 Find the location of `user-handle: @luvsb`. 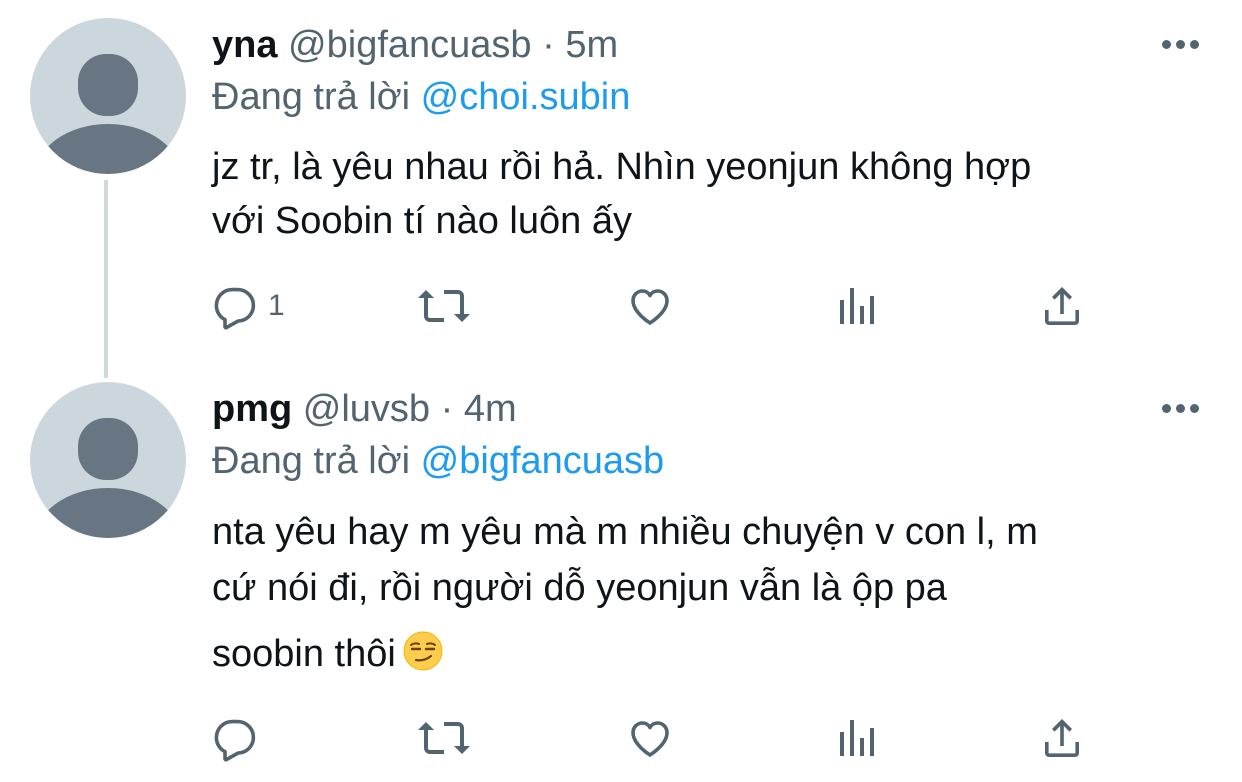

user-handle: @luvsb is located at coordinates (366, 409).